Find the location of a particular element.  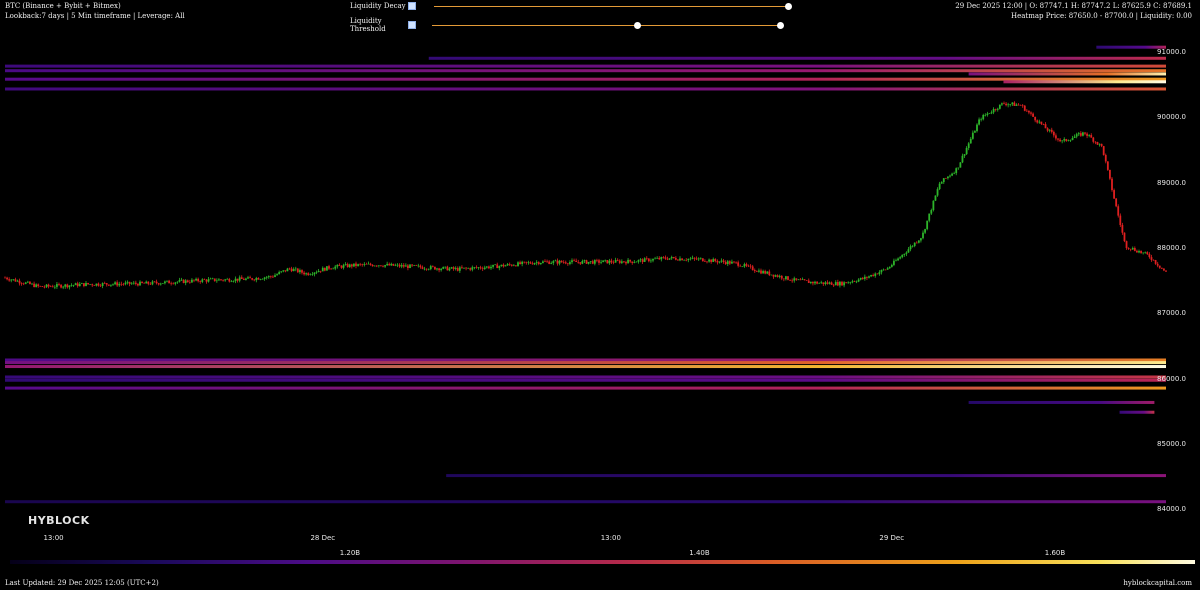

threshold-low-handle is located at coordinates (638, 25).